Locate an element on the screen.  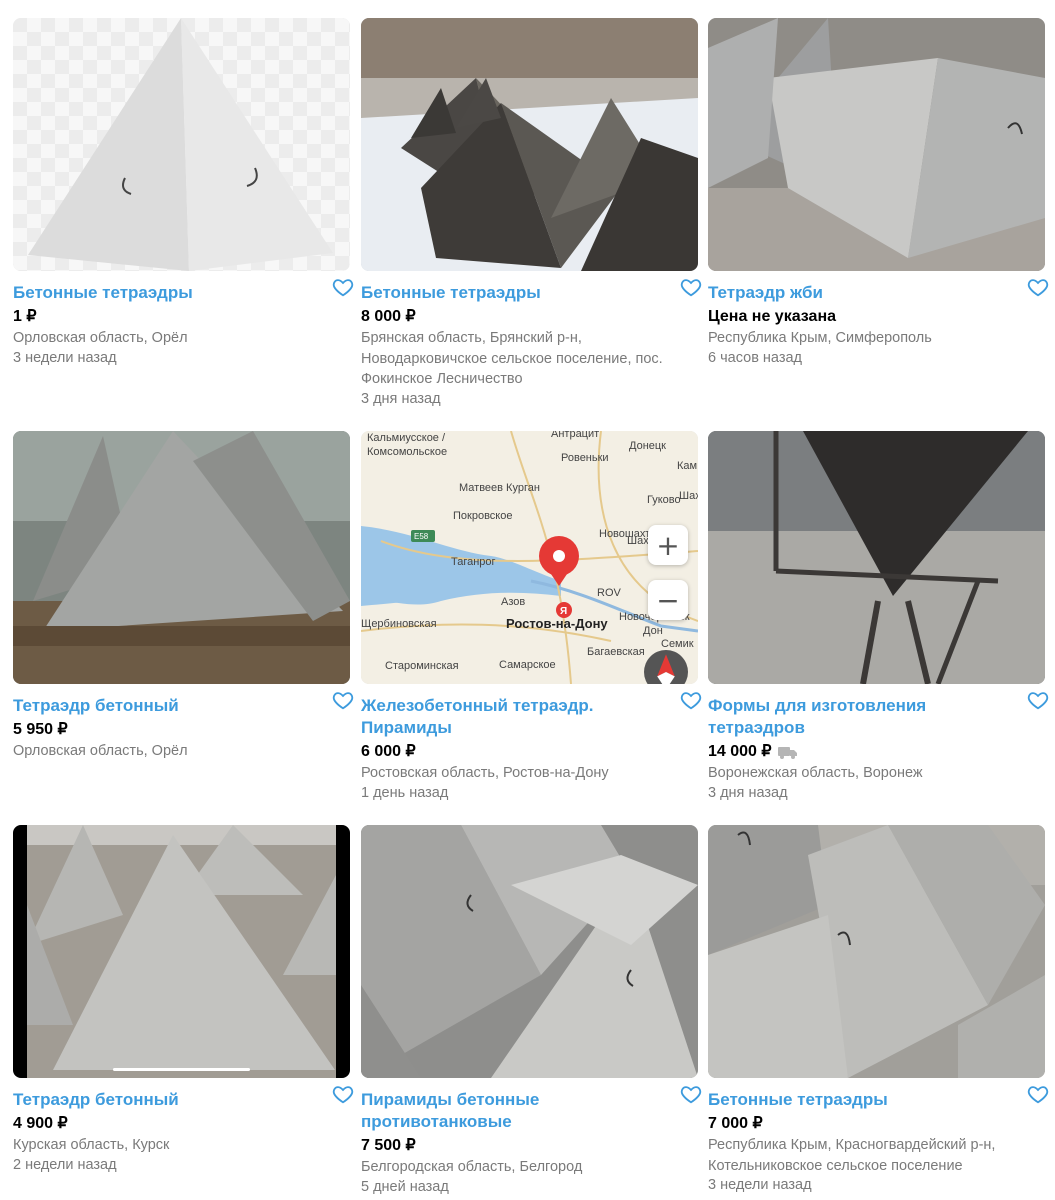
map-place-label: Матвеев Курган is located at coordinates (499, 488).